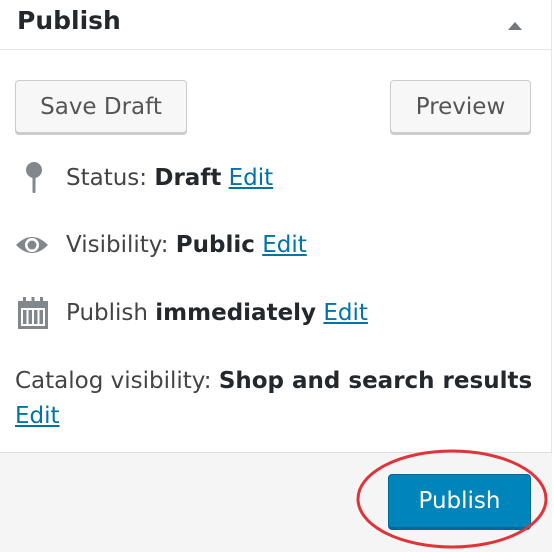  Describe the element at coordinates (33, 313) in the screenshot. I see `calendar-icon` at that location.